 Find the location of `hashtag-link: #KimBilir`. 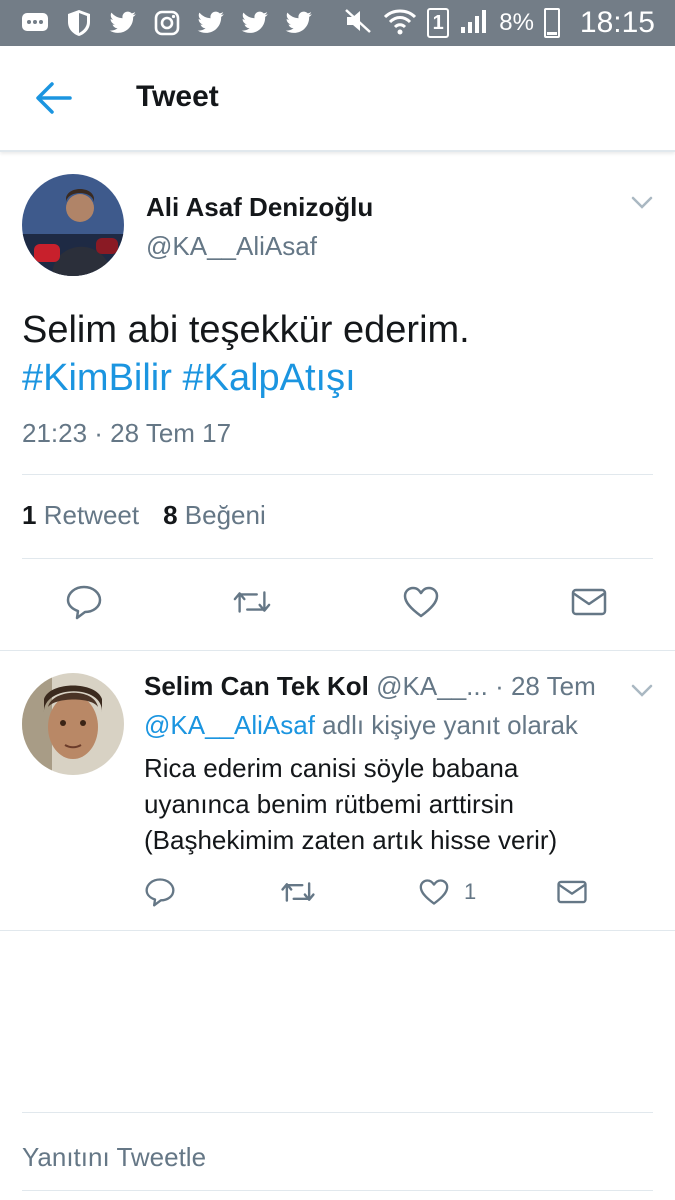

hashtag-link: #KimBilir is located at coordinates (97, 378).